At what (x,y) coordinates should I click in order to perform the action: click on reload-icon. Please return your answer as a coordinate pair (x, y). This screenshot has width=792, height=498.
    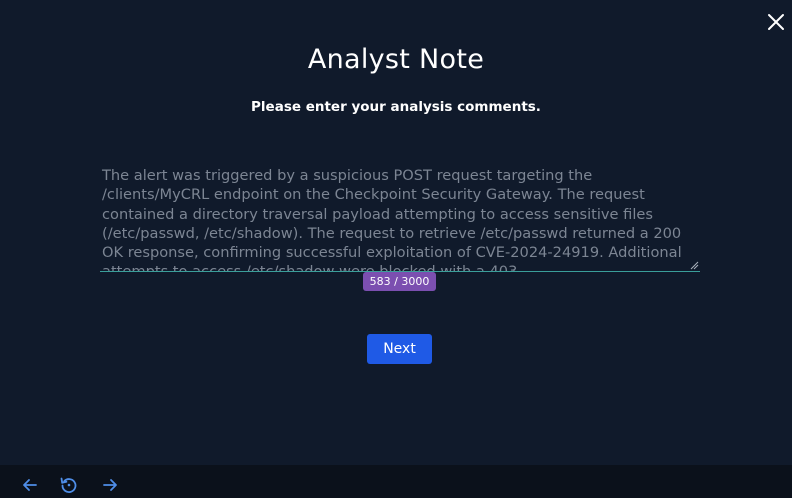
    Looking at the image, I should click on (68, 485).